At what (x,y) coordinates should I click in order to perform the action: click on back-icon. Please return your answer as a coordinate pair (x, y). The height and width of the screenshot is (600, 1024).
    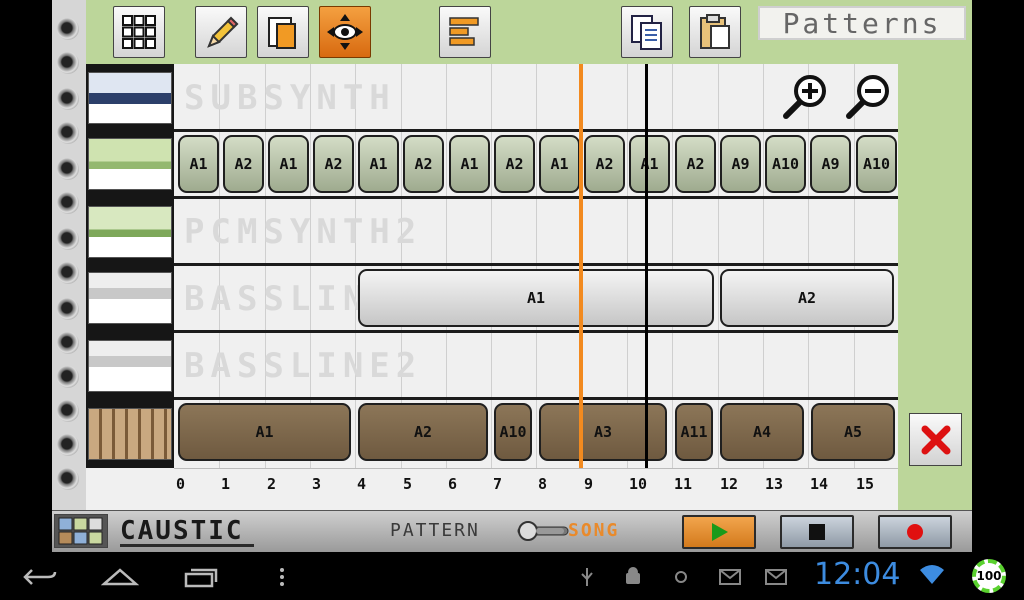
    Looking at the image, I should click on (40, 577).